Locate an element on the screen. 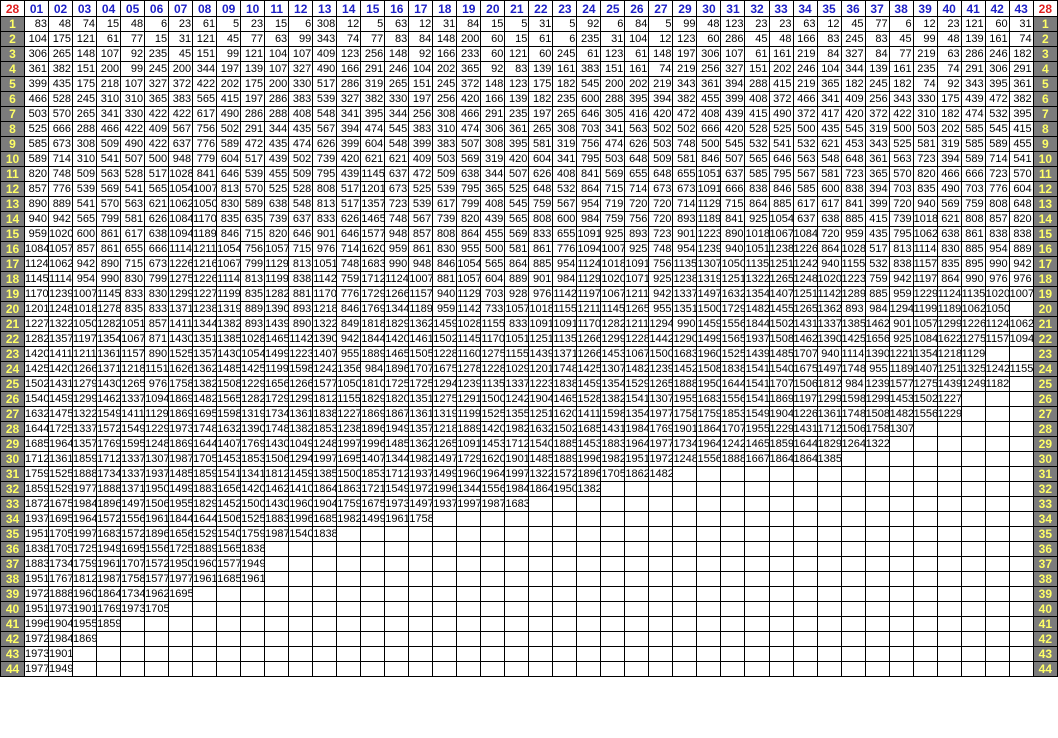 This screenshot has height=738, width=1058. table-cell: 1829 is located at coordinates (397, 324).